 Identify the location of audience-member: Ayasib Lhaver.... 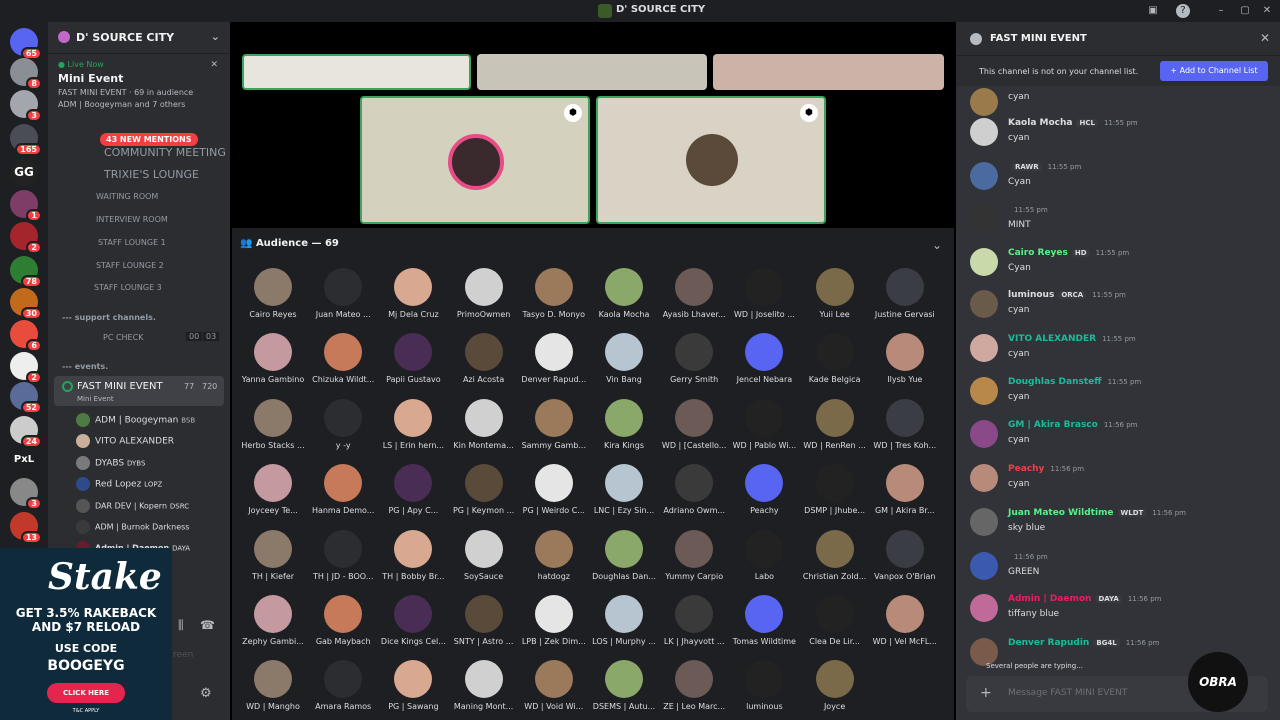
(694, 293).